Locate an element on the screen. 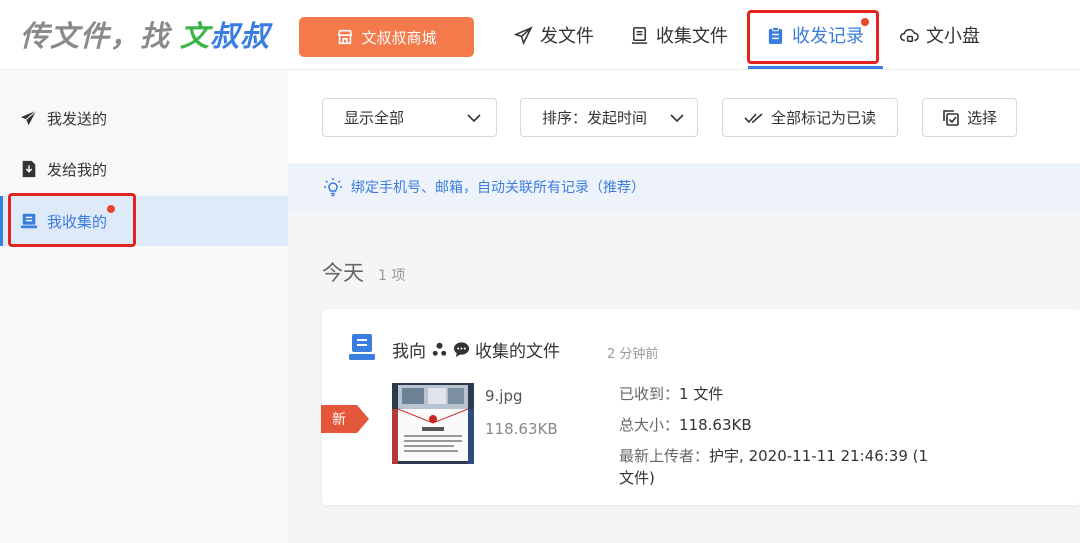 Image resolution: width=1080 pixels, height=543 pixels. nav-send-label: 发文件 is located at coordinates (567, 36).